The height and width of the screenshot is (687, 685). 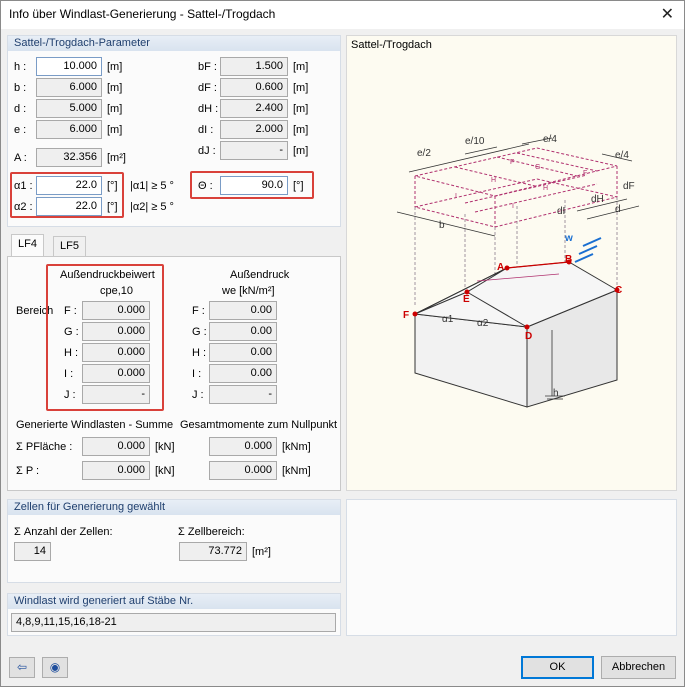 What do you see at coordinates (243, 470) in the screenshot?
I see `moment-2-value: 0.000` at bounding box center [243, 470].